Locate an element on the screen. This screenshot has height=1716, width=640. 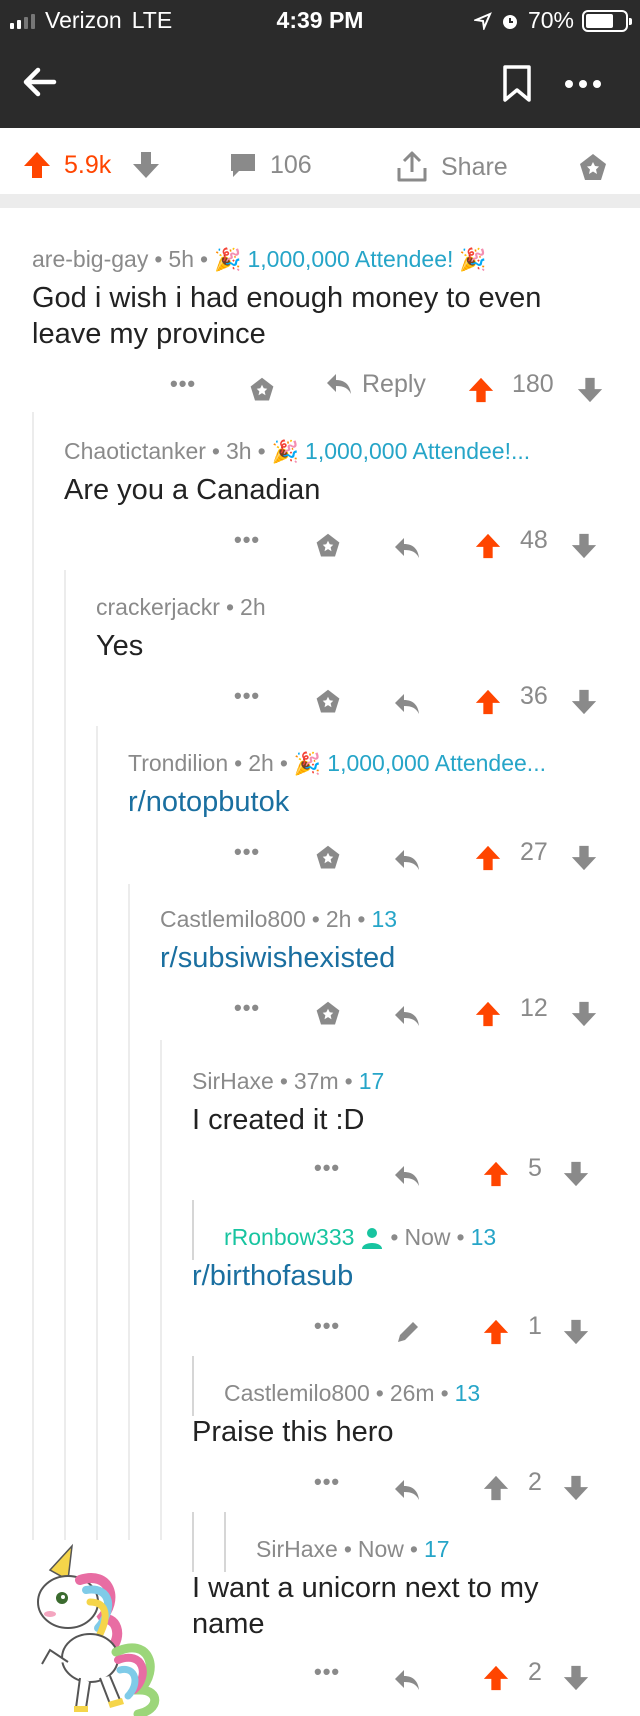
comment-author: Trondilion is located at coordinates (178, 763).